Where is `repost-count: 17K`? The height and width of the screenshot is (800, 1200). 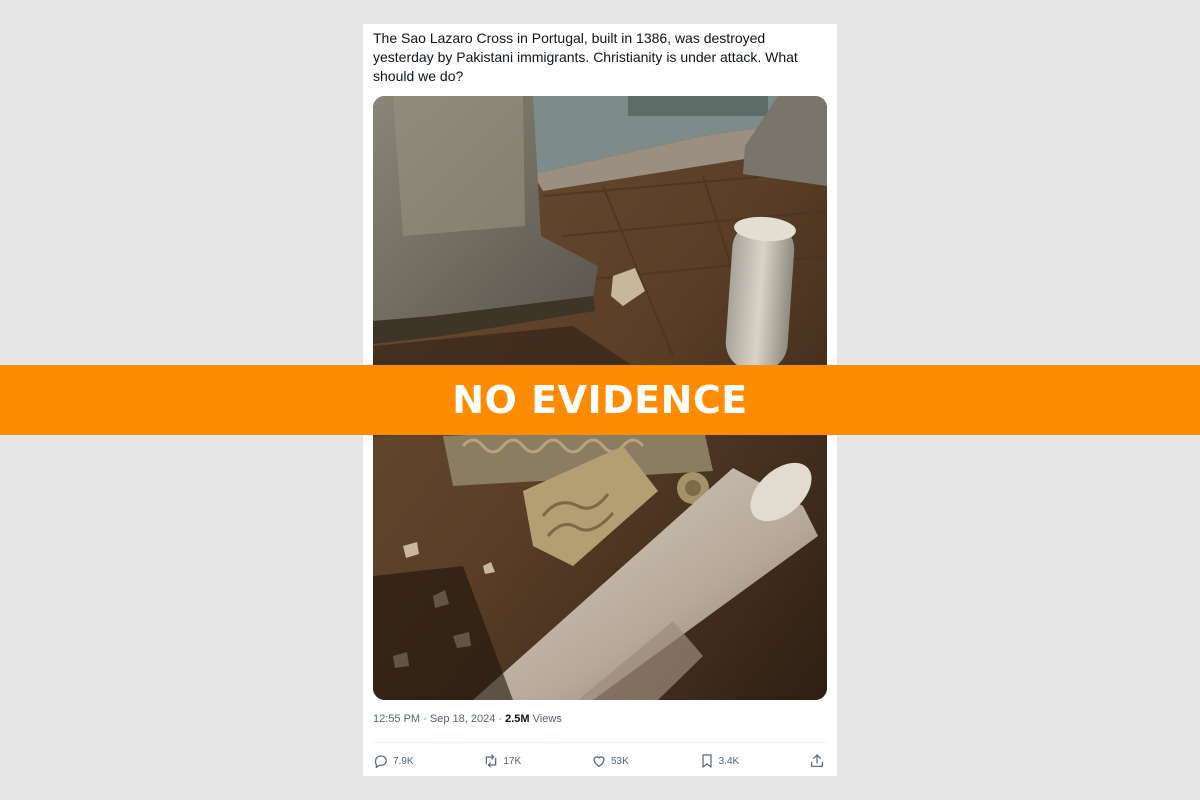
repost-count: 17K is located at coordinates (512, 761).